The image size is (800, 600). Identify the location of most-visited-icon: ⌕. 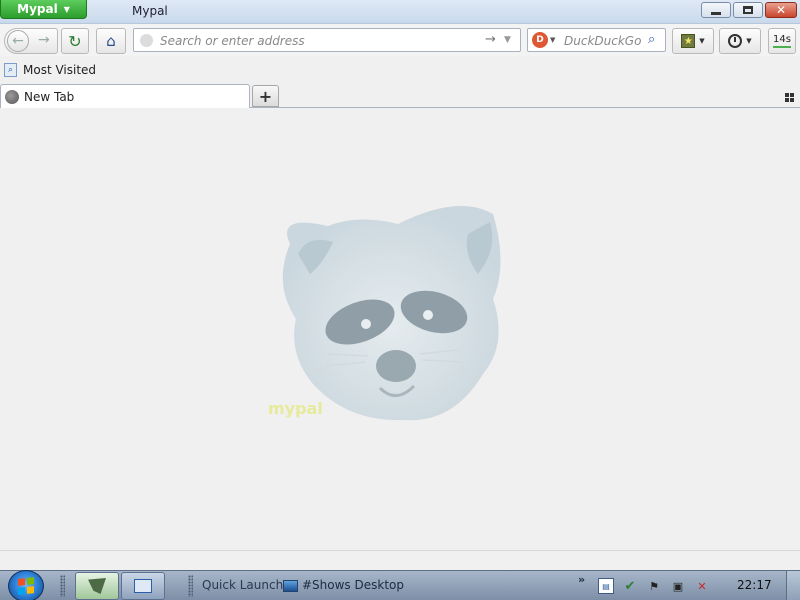
(10, 70).